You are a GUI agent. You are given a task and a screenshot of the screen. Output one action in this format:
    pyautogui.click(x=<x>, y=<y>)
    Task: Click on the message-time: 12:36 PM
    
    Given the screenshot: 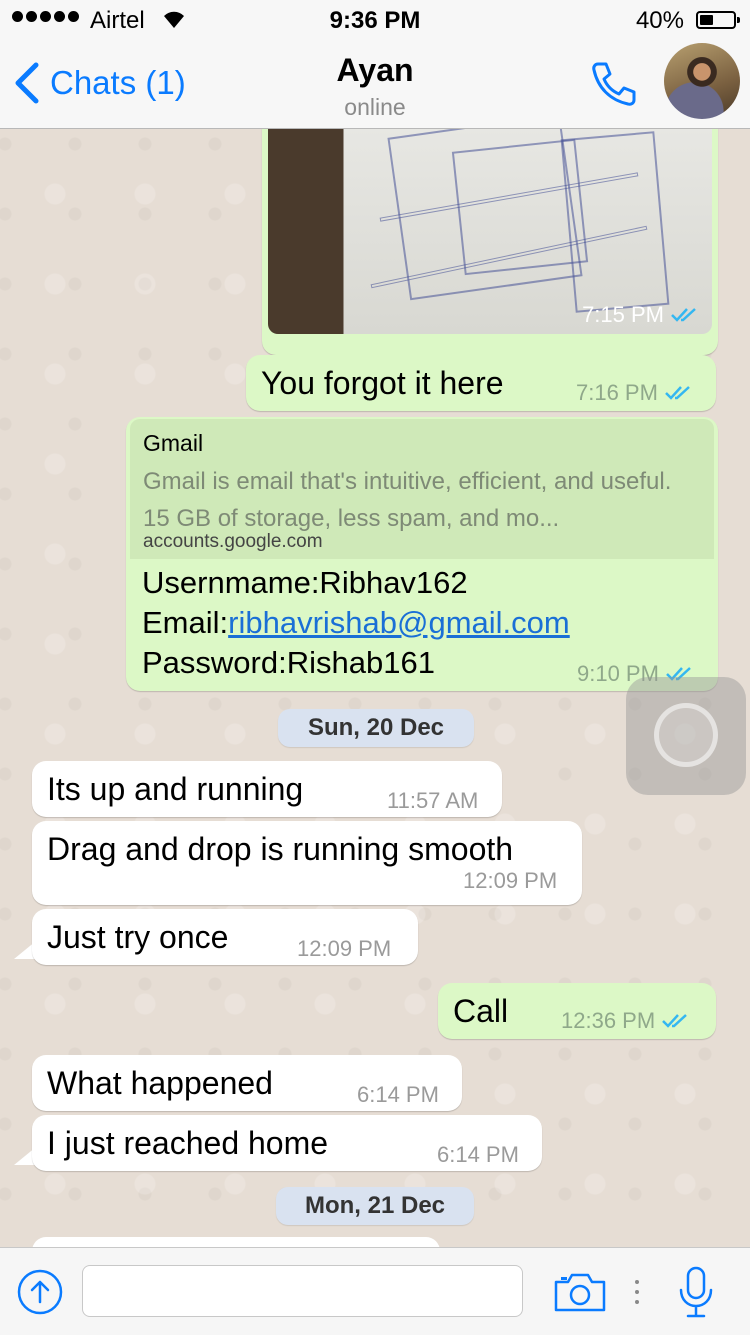 What is the action you would take?
    pyautogui.click(x=608, y=1020)
    